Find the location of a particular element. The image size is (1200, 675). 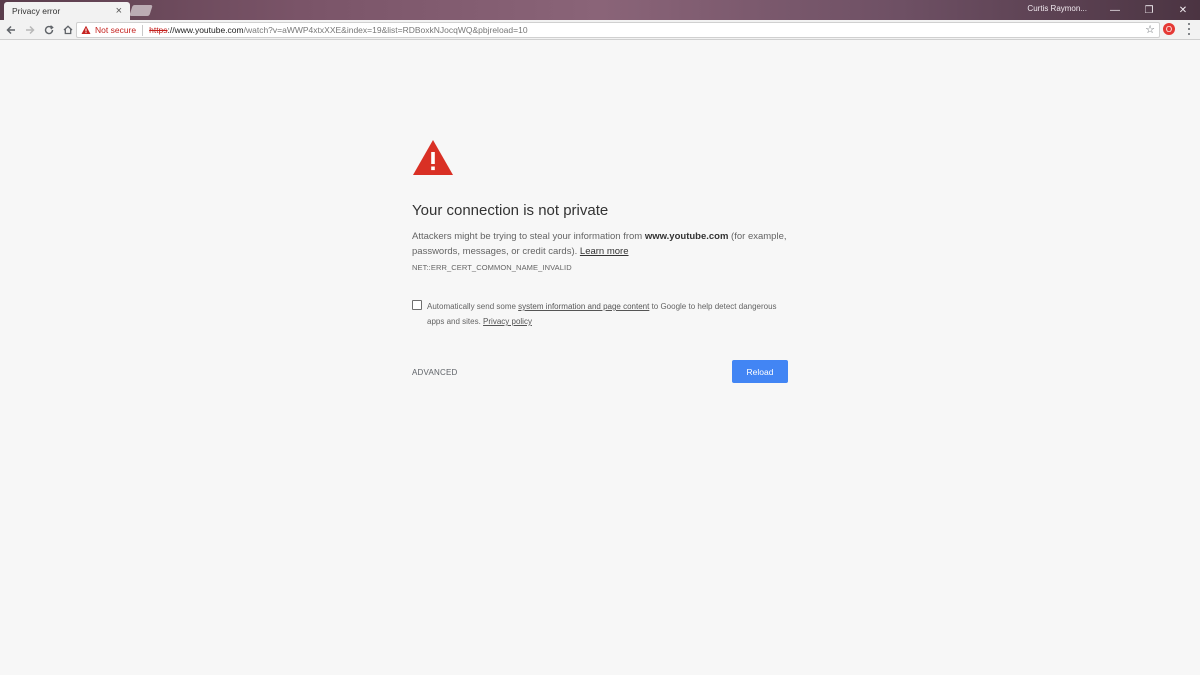

advanced-button: ADVANCED is located at coordinates (434, 372).